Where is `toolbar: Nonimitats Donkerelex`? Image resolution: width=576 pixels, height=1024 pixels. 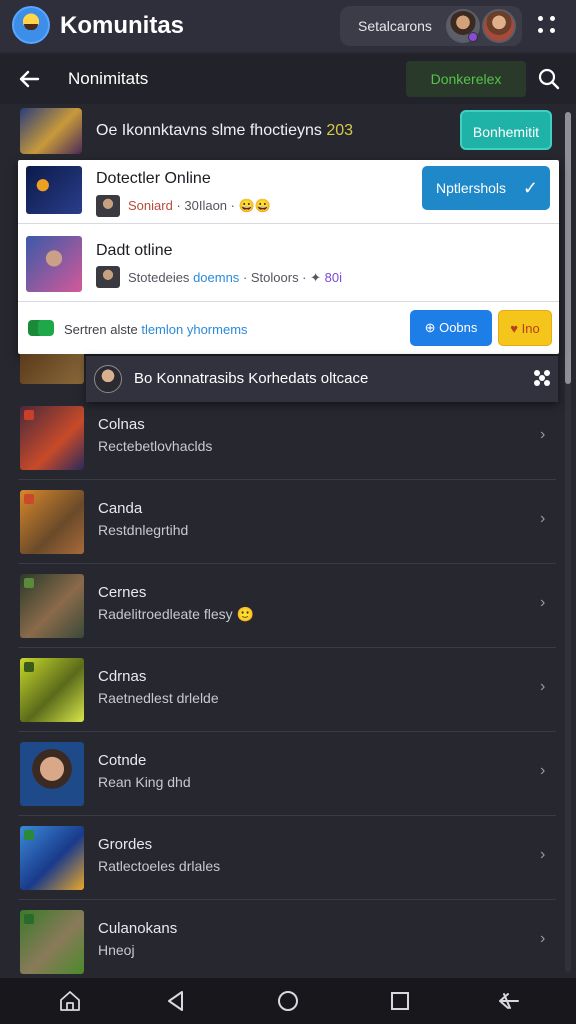
toolbar: Nonimitats Donkerelex is located at coordinates (288, 79).